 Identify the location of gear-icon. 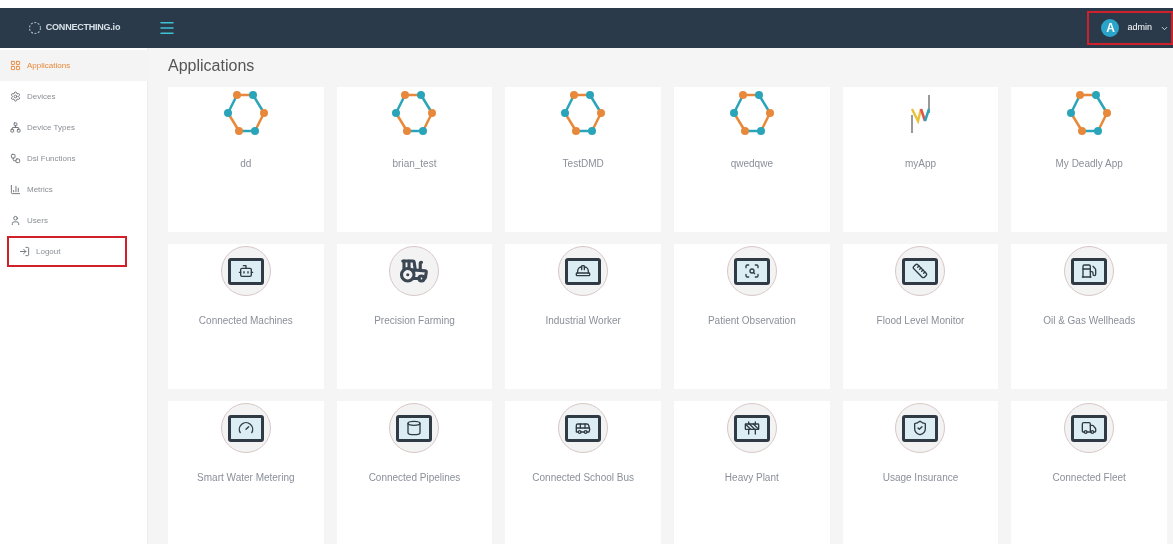
(15, 96).